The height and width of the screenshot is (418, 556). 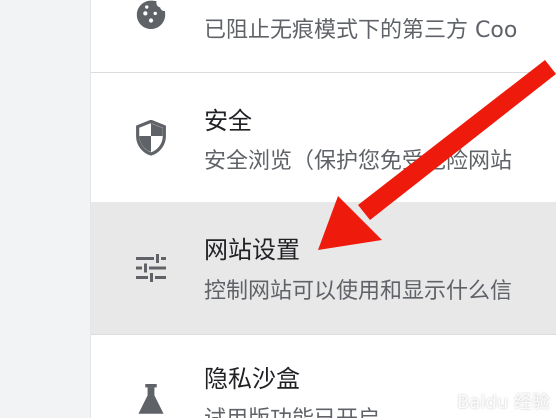 I want to click on paw-logo-icon, so click(x=442, y=401).